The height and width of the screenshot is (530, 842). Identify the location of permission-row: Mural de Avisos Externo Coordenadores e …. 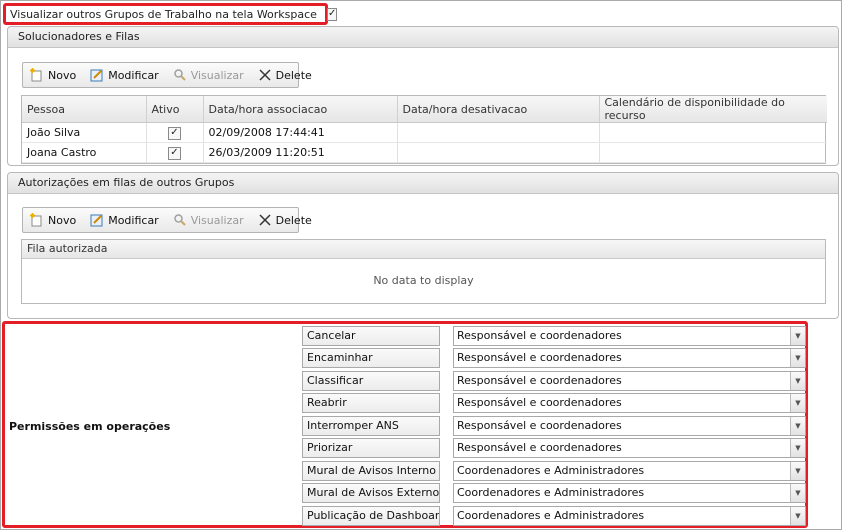
(554, 493).